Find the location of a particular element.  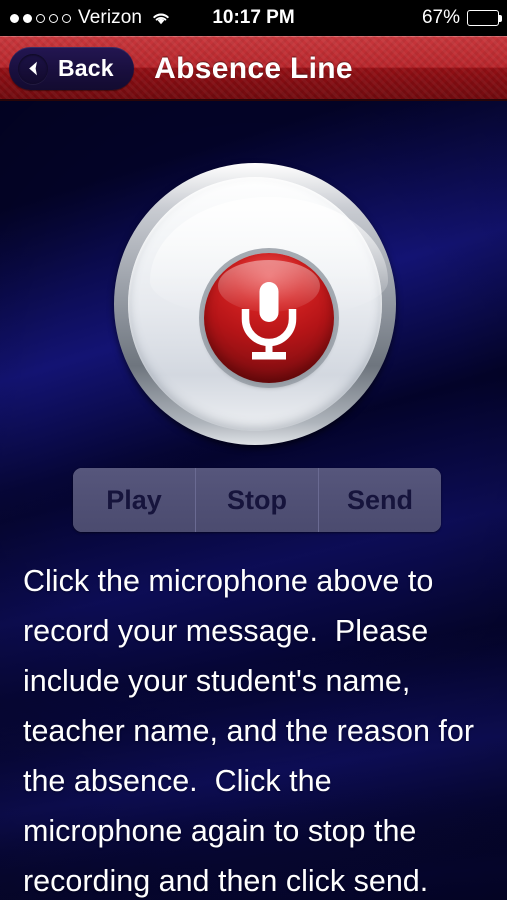

playback-segmented-control: Play Stop Send is located at coordinates (257, 500).